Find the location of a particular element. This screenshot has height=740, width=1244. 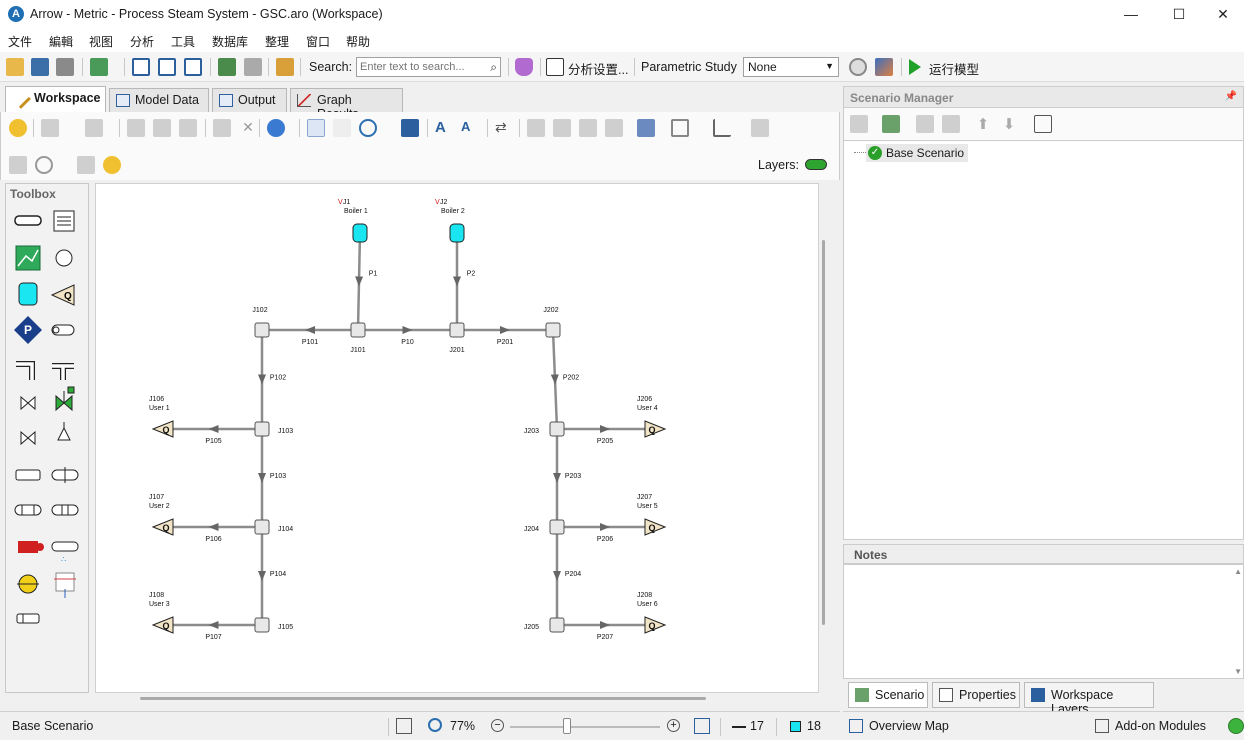

pipe-p207 is located at coordinates (605, 625).